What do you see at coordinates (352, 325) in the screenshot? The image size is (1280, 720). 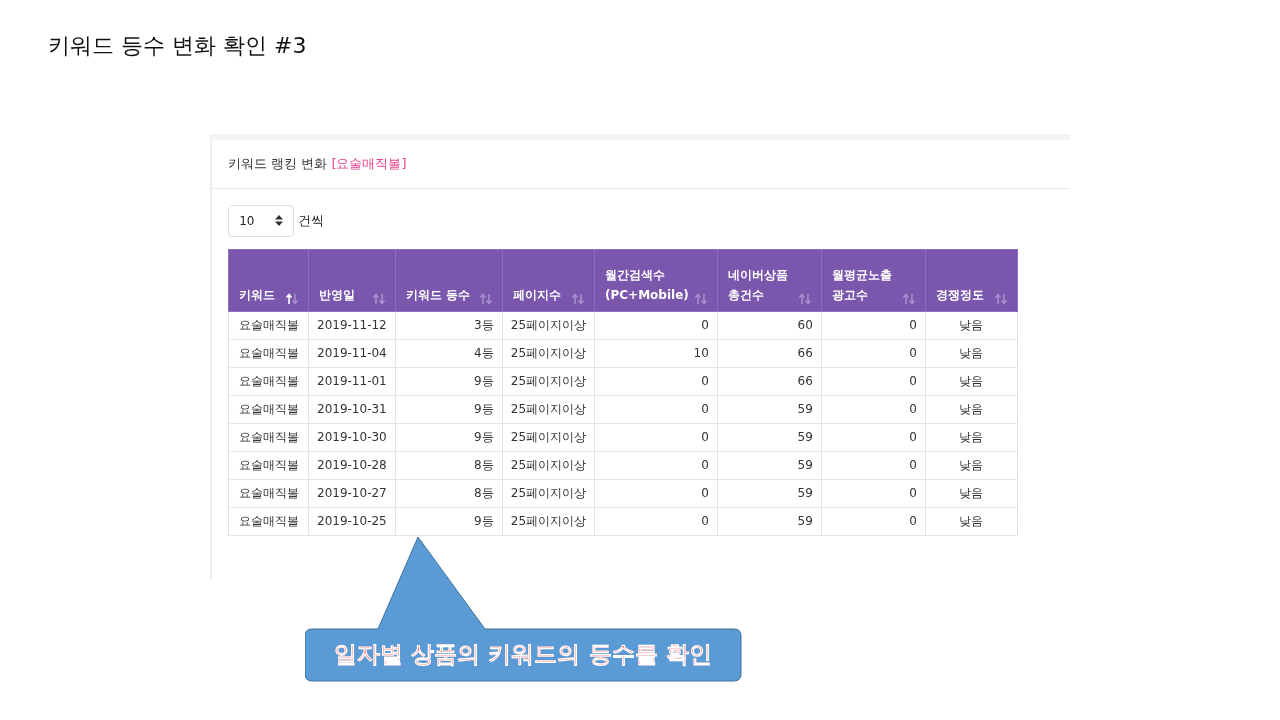 I see `table-cell: 2019-11-12` at bounding box center [352, 325].